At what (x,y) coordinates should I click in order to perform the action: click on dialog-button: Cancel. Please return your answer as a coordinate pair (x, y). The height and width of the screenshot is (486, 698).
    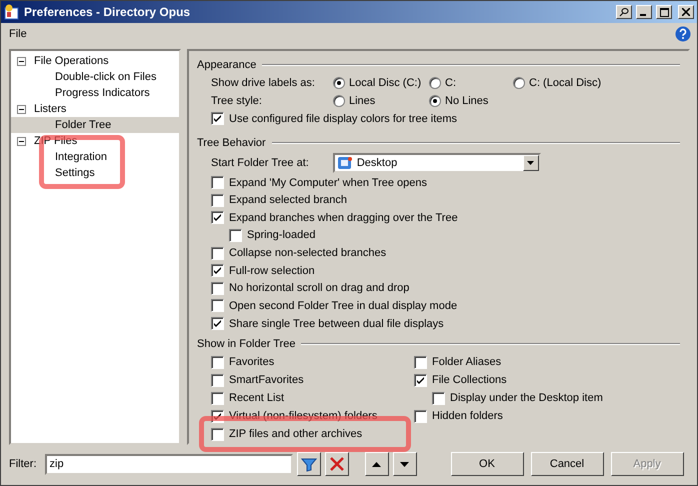
    Looking at the image, I should click on (567, 464).